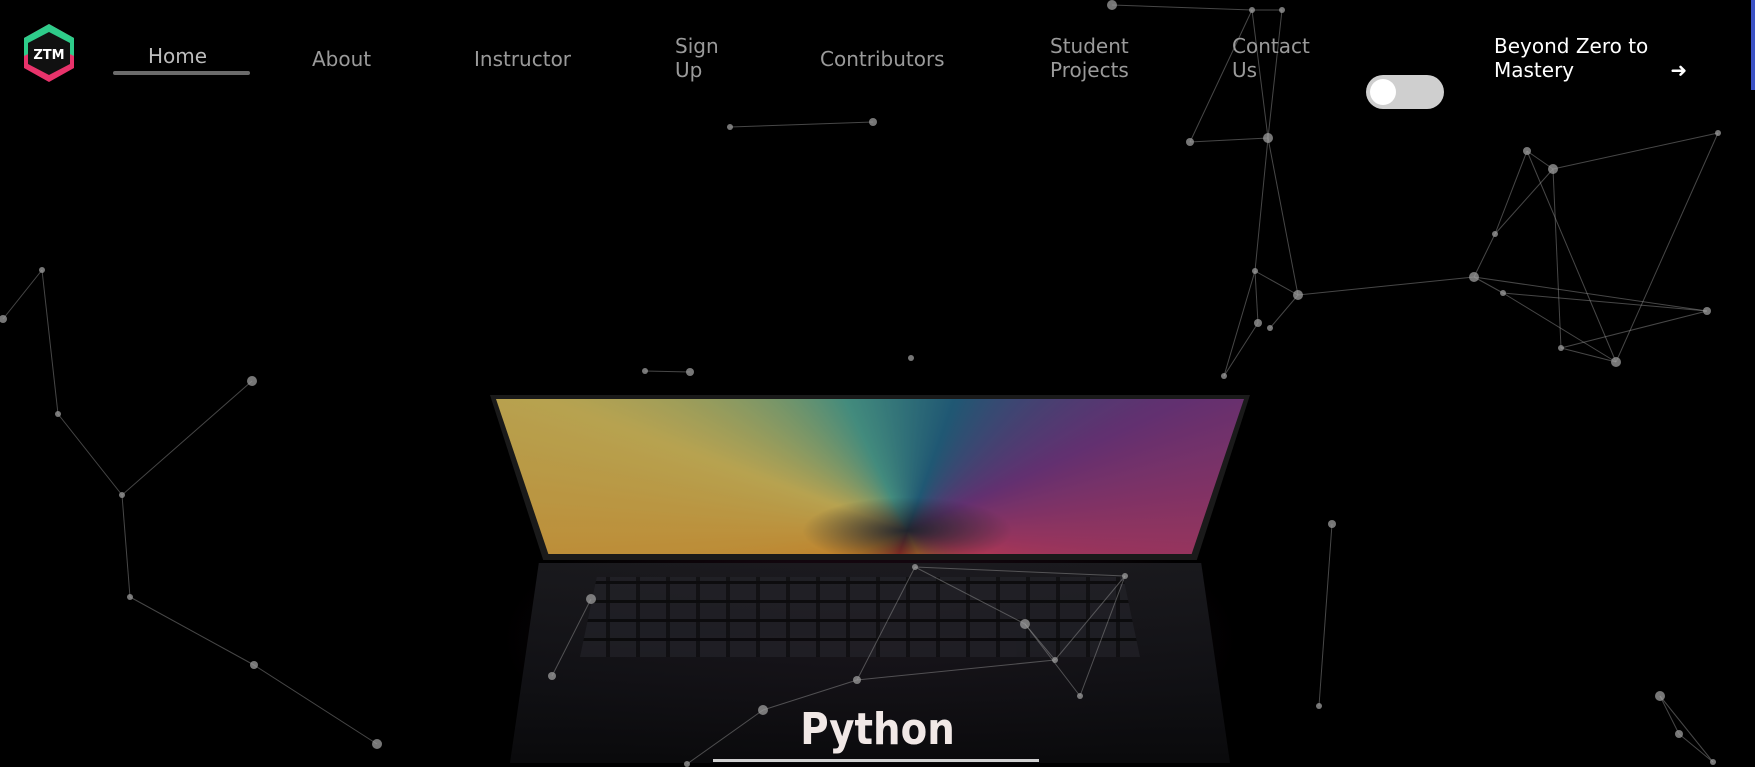  I want to click on ztm-logo: ZTM, so click(49, 54).